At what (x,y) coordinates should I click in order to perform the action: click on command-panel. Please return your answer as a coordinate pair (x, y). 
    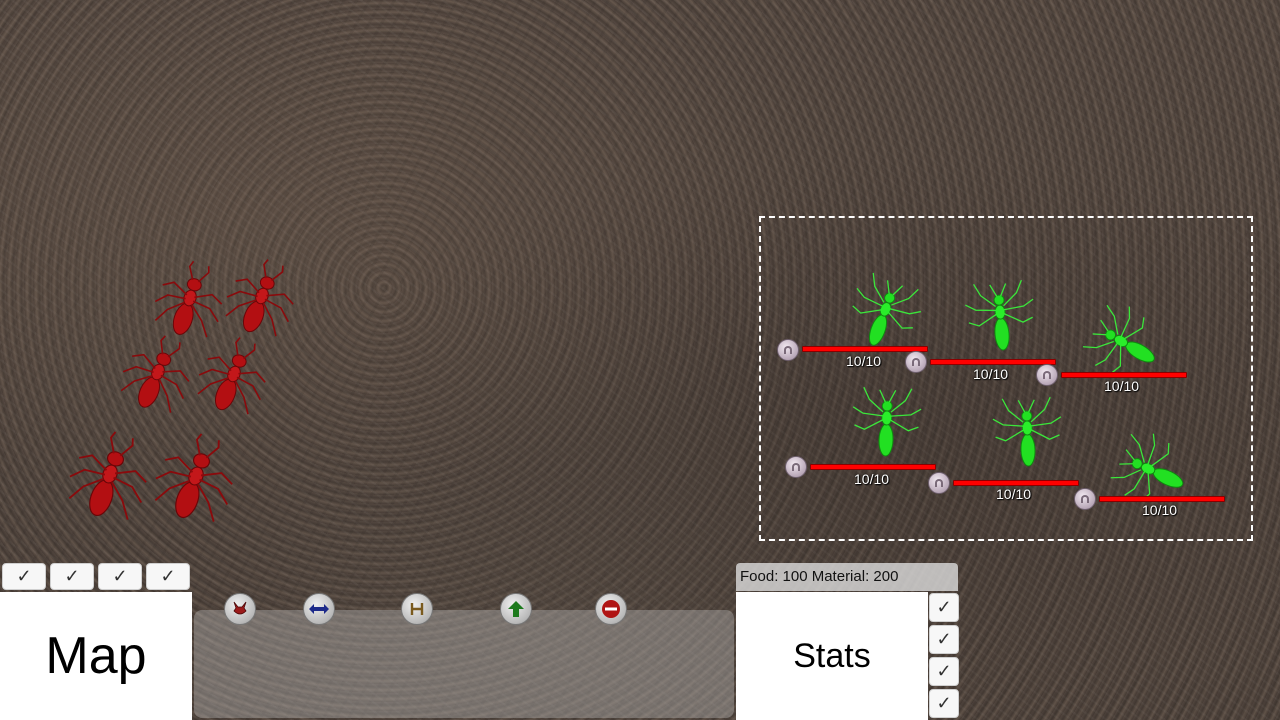
    Looking at the image, I should click on (464, 664).